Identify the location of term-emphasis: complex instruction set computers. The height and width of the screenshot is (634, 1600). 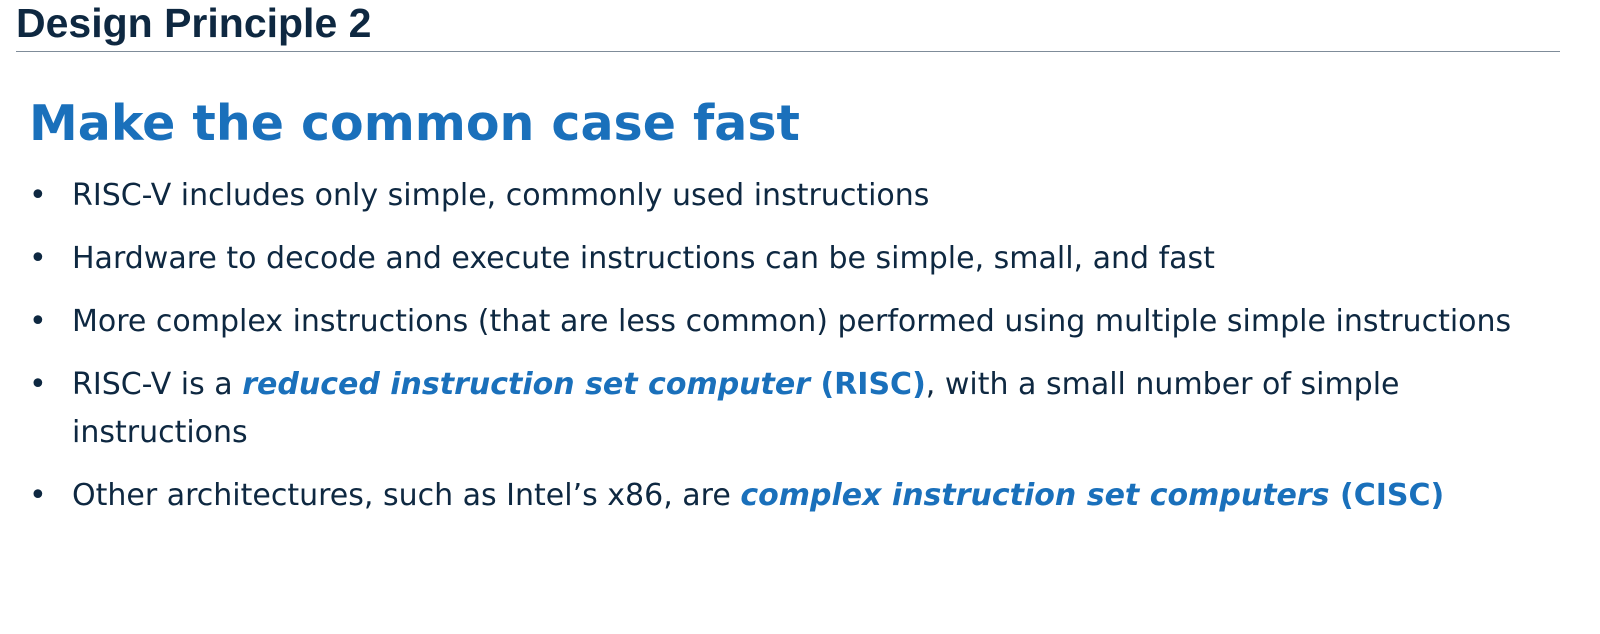
(1035, 495).